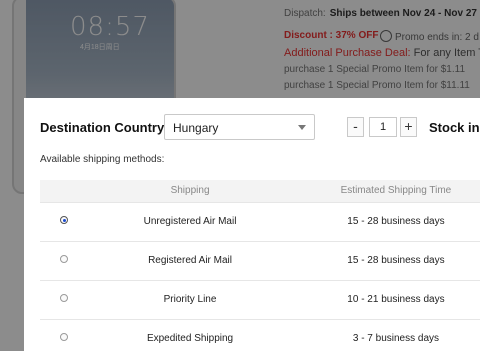 This screenshot has width=480, height=351. Describe the element at coordinates (190, 191) in the screenshot. I see `header-shipping: Shipping` at that location.